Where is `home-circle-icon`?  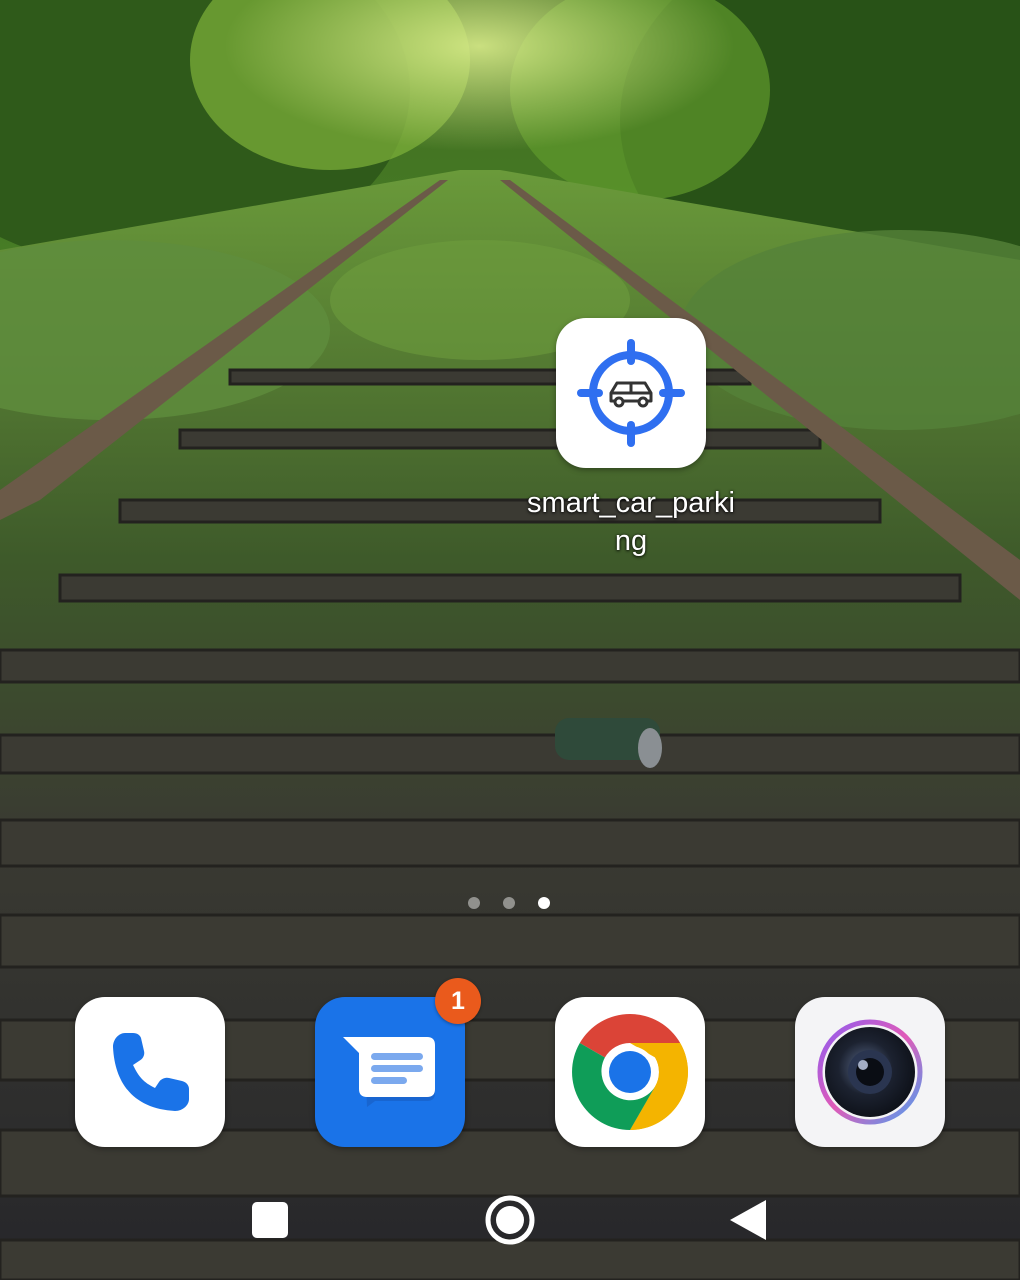 home-circle-icon is located at coordinates (510, 1220).